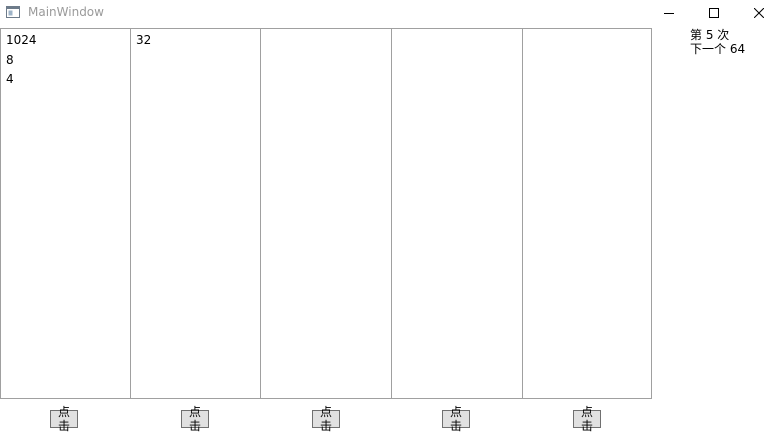 The height and width of the screenshot is (435, 782). What do you see at coordinates (710, 35) in the screenshot?
I see `round-count-label: 第 5 次` at bounding box center [710, 35].